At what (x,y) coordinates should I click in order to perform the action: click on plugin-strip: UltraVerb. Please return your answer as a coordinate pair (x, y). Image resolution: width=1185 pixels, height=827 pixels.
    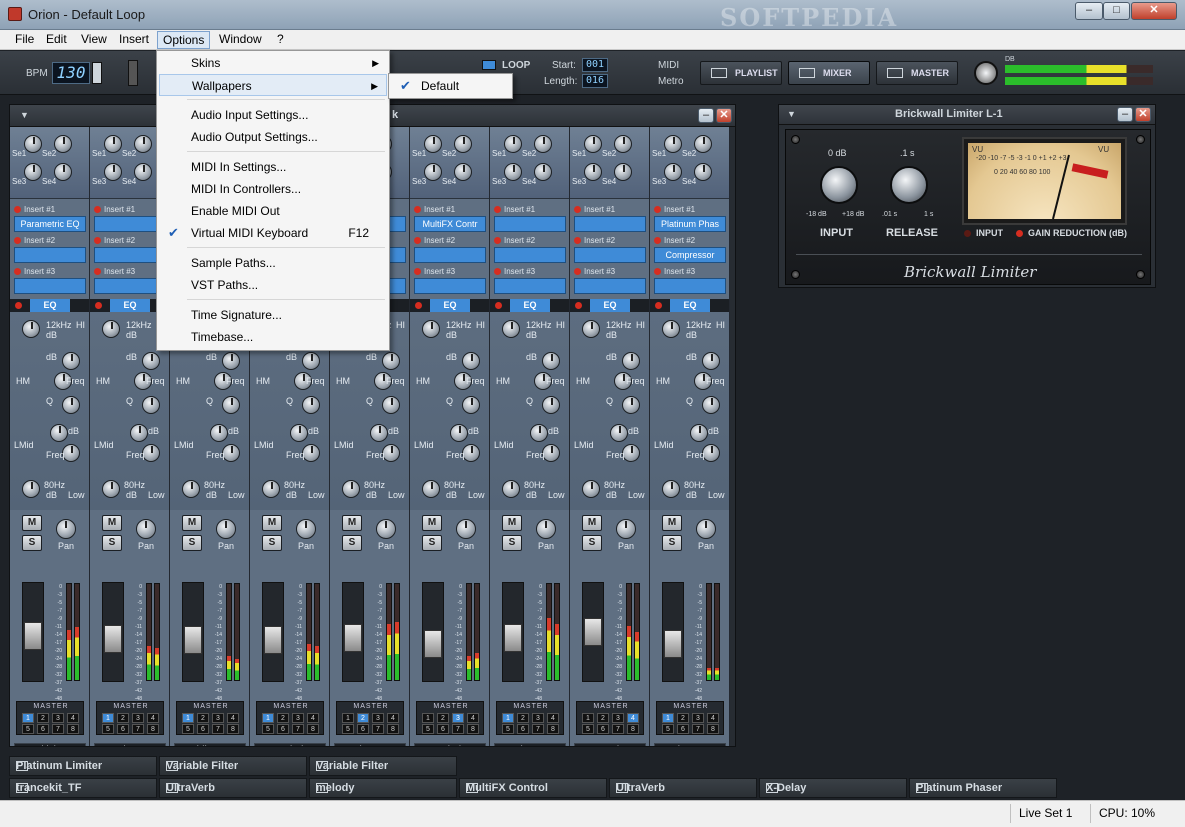
    Looking at the image, I should click on (683, 788).